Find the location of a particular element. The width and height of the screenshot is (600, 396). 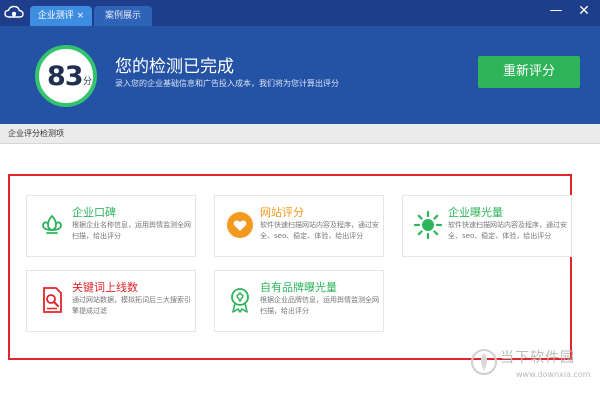

title-bar: 企业测评 × 案例展示 — ✕ is located at coordinates (300, 13).